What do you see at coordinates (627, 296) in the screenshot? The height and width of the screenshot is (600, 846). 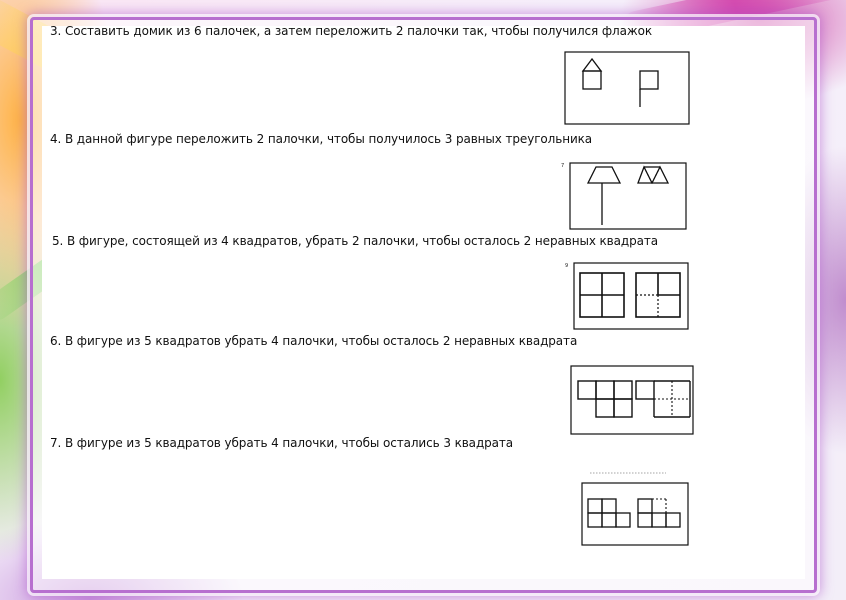 I see `task-5-figure-squares: 9` at bounding box center [627, 296].